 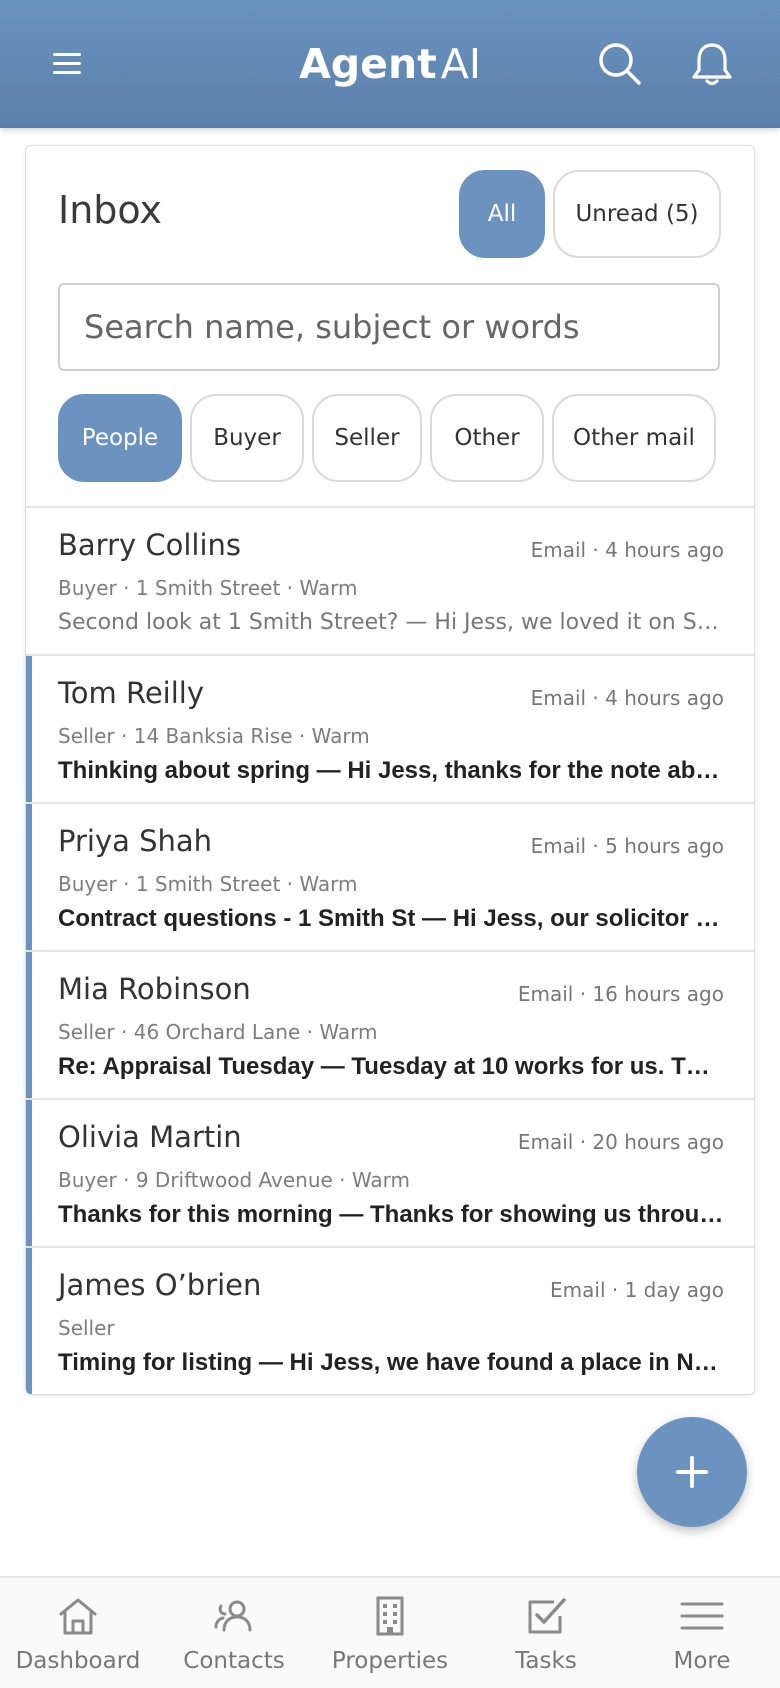 What do you see at coordinates (234, 1633) in the screenshot?
I see `nav-contacts: Contacts` at bounding box center [234, 1633].